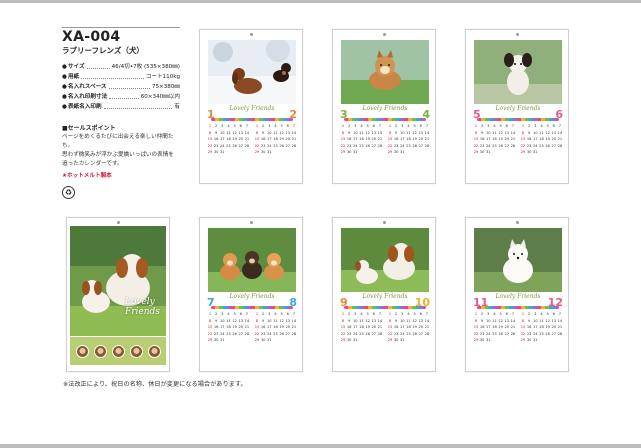  I want to click on month-right: 2, so click(293, 114).